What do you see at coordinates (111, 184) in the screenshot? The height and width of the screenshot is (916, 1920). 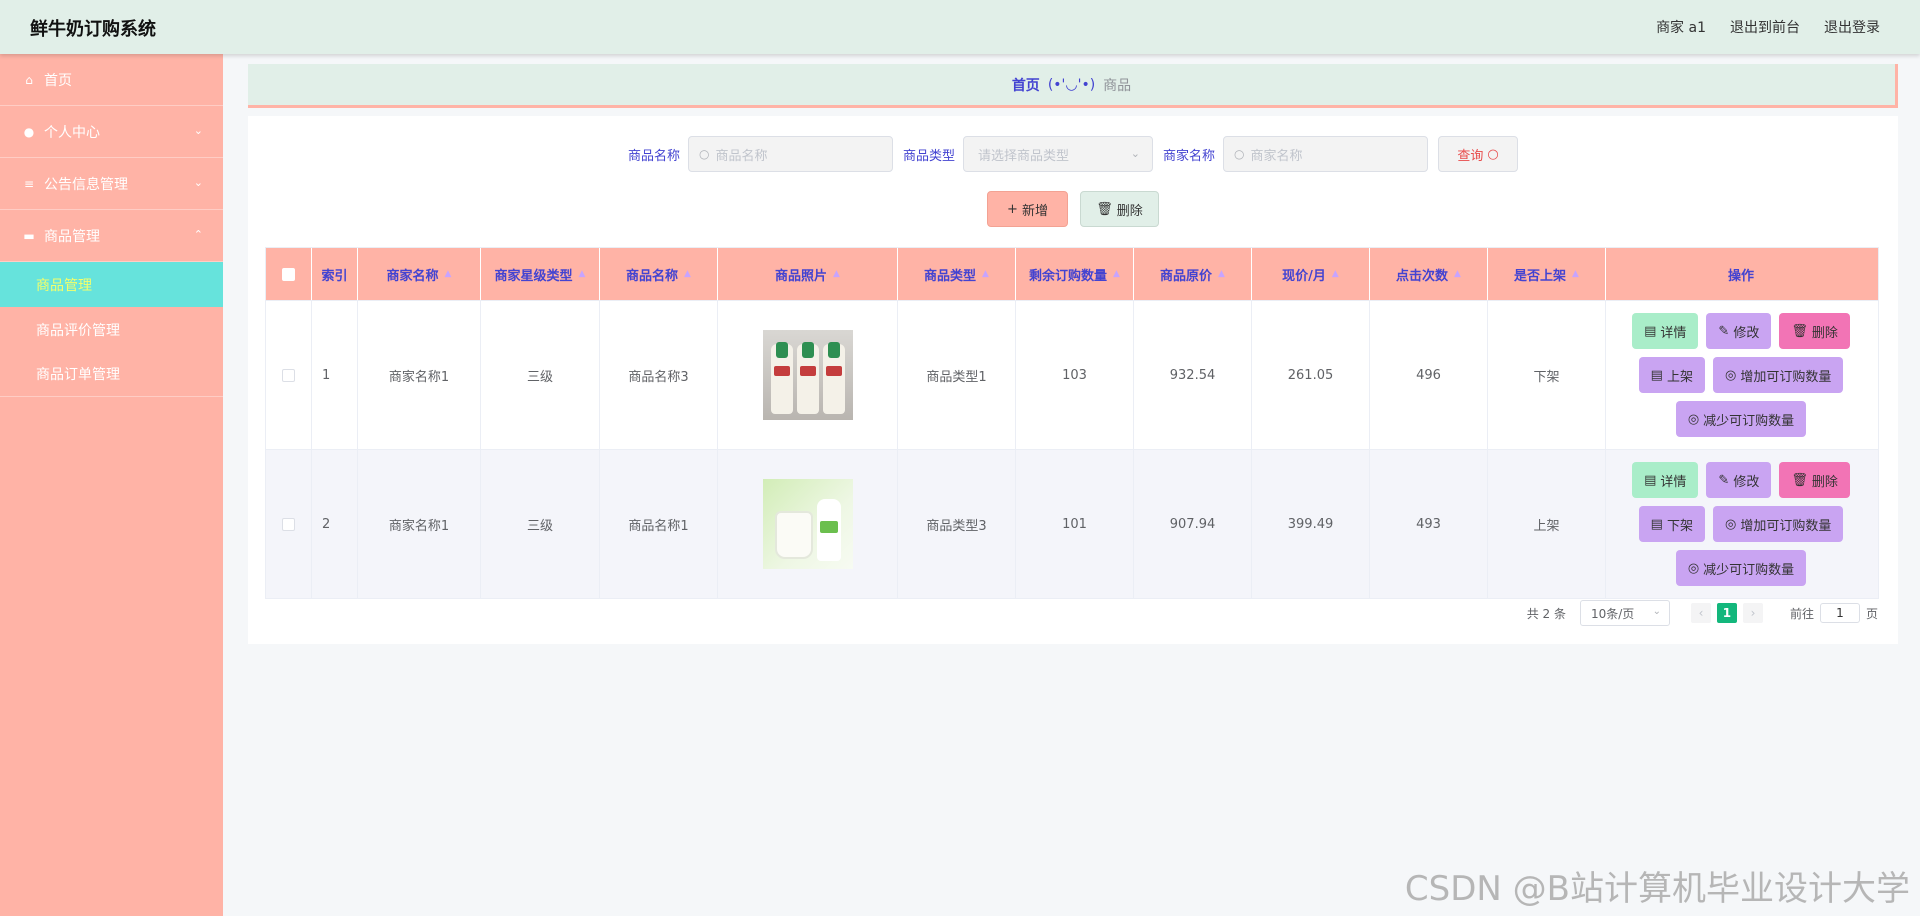 I see `sidebar-item-notice: ≡ 公告信息管理 ⌄` at bounding box center [111, 184].